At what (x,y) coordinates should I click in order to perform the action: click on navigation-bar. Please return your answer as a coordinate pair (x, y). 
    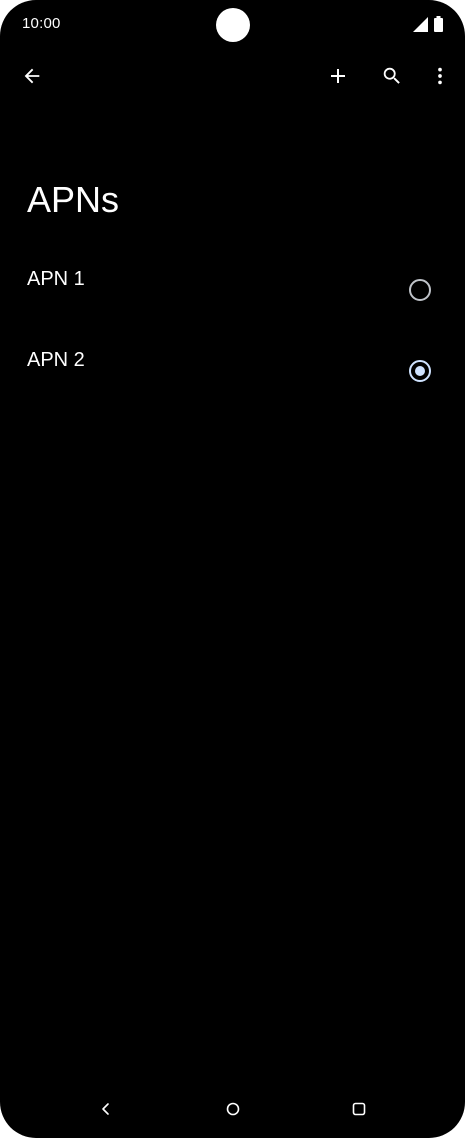
    Looking at the image, I should click on (232, 1111).